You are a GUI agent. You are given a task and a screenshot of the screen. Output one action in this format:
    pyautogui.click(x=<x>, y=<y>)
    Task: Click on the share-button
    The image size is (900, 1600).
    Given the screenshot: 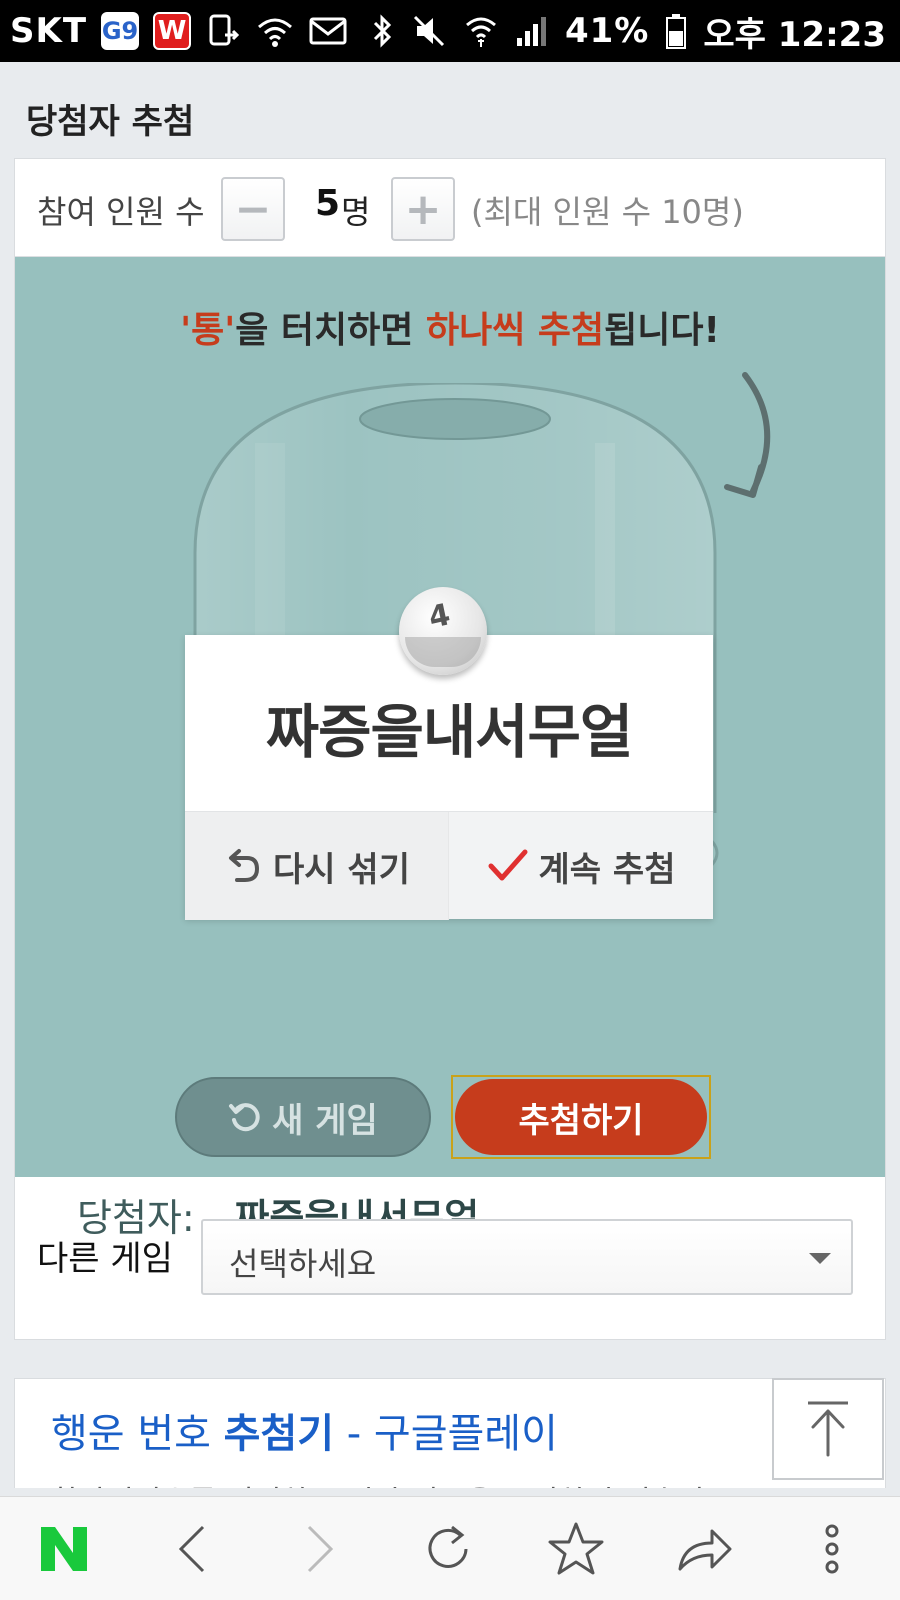 What is the action you would take?
    pyautogui.click(x=704, y=1548)
    